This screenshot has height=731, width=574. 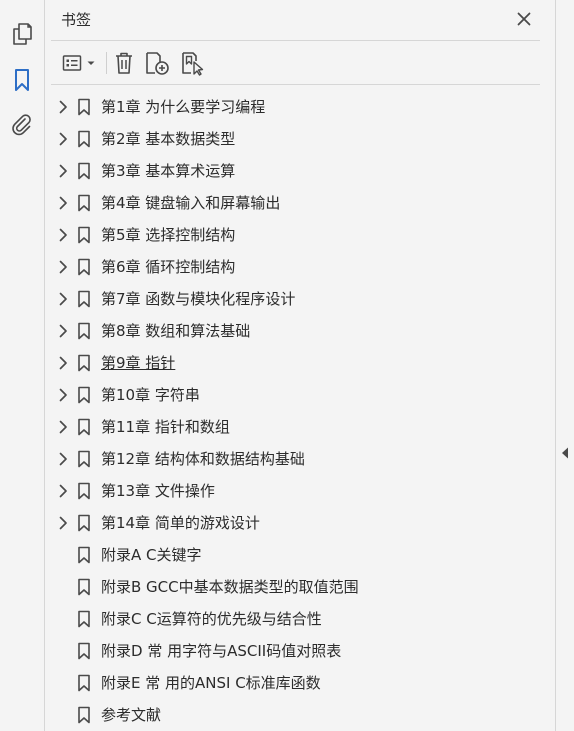 I want to click on bookmark-item: 附录B GCC中基本数据类型的取值范围, so click(x=295, y=587).